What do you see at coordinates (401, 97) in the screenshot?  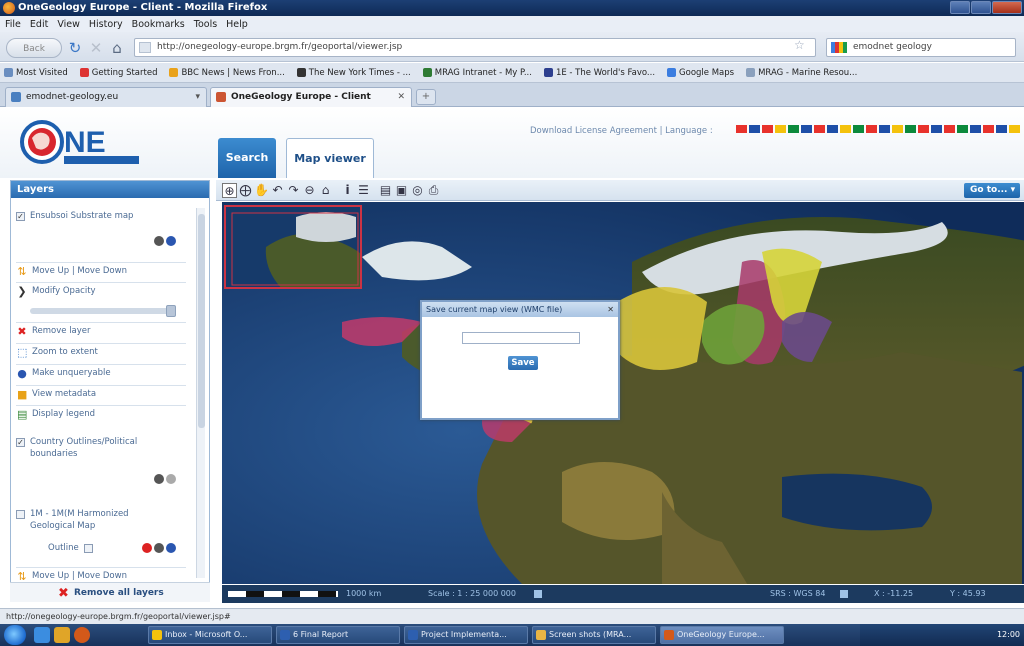 I see `tab-close-icon: ✕` at bounding box center [401, 97].